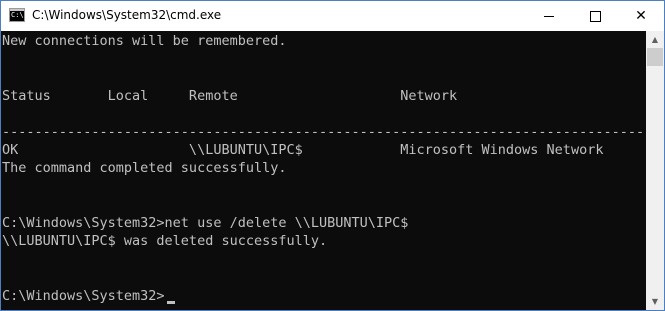  What do you see at coordinates (170, 302) in the screenshot?
I see `text-cursor` at bounding box center [170, 302].